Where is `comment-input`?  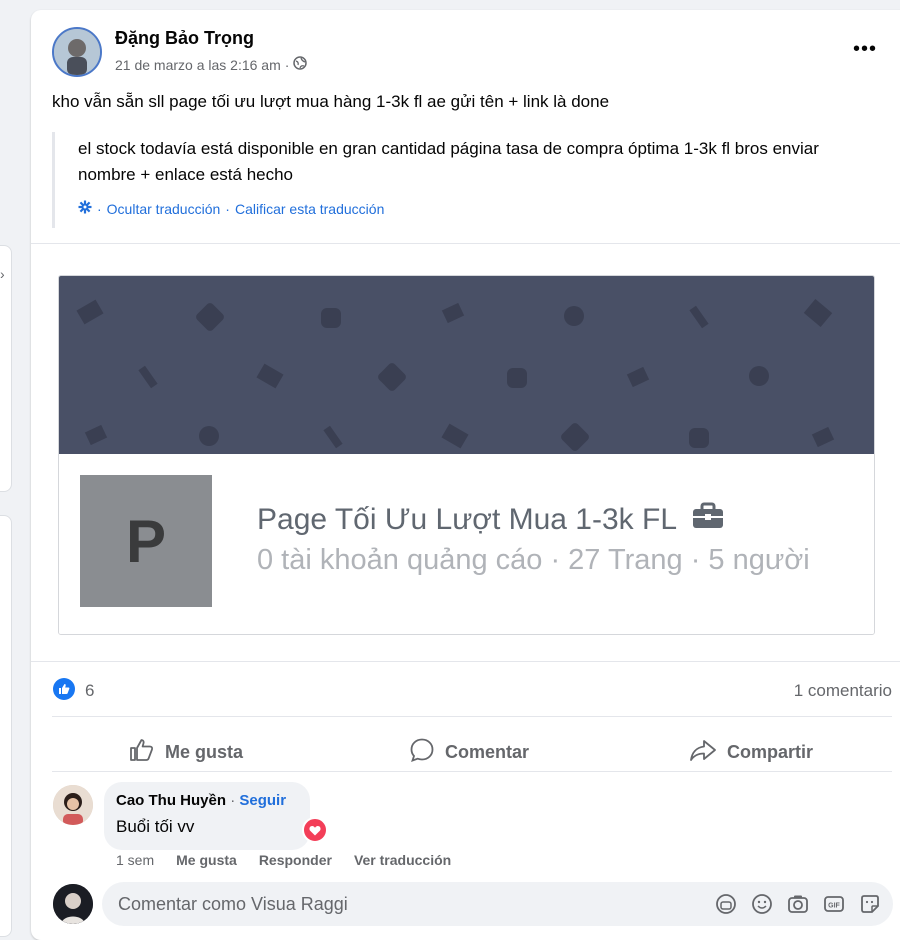
comment-input is located at coordinates (318, 904).